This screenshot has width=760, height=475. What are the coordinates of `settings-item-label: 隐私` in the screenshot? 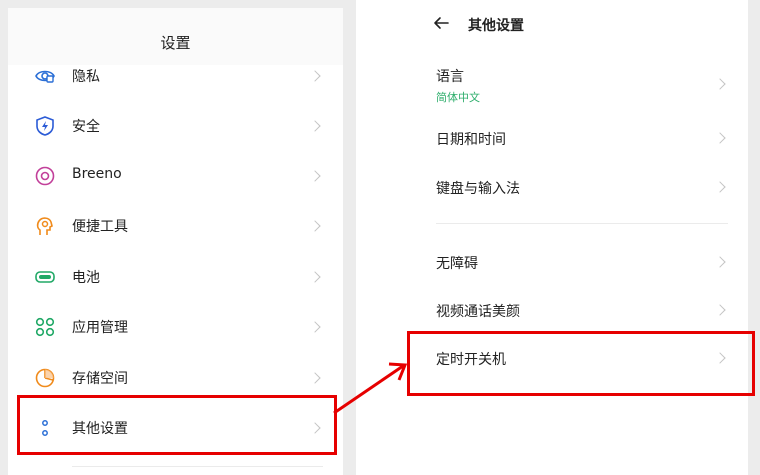 It's located at (86, 77).